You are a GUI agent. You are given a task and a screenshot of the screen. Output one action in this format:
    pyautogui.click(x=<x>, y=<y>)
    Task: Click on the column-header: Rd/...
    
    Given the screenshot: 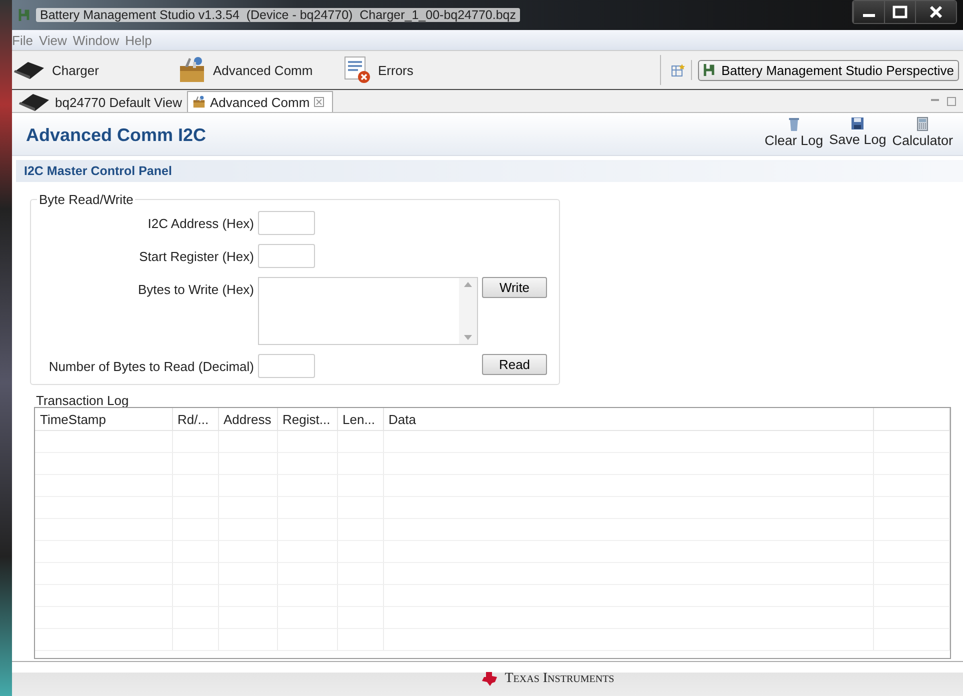 What is the action you would take?
    pyautogui.click(x=195, y=419)
    